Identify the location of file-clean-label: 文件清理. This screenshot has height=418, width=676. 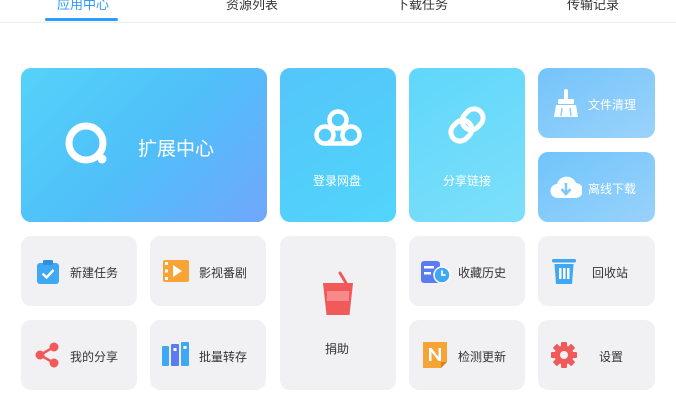
(612, 105).